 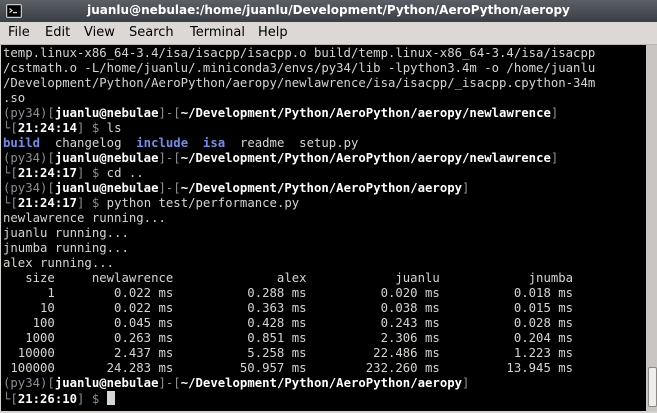 I want to click on terminal-text: readme setup.py, so click(x=292, y=143).